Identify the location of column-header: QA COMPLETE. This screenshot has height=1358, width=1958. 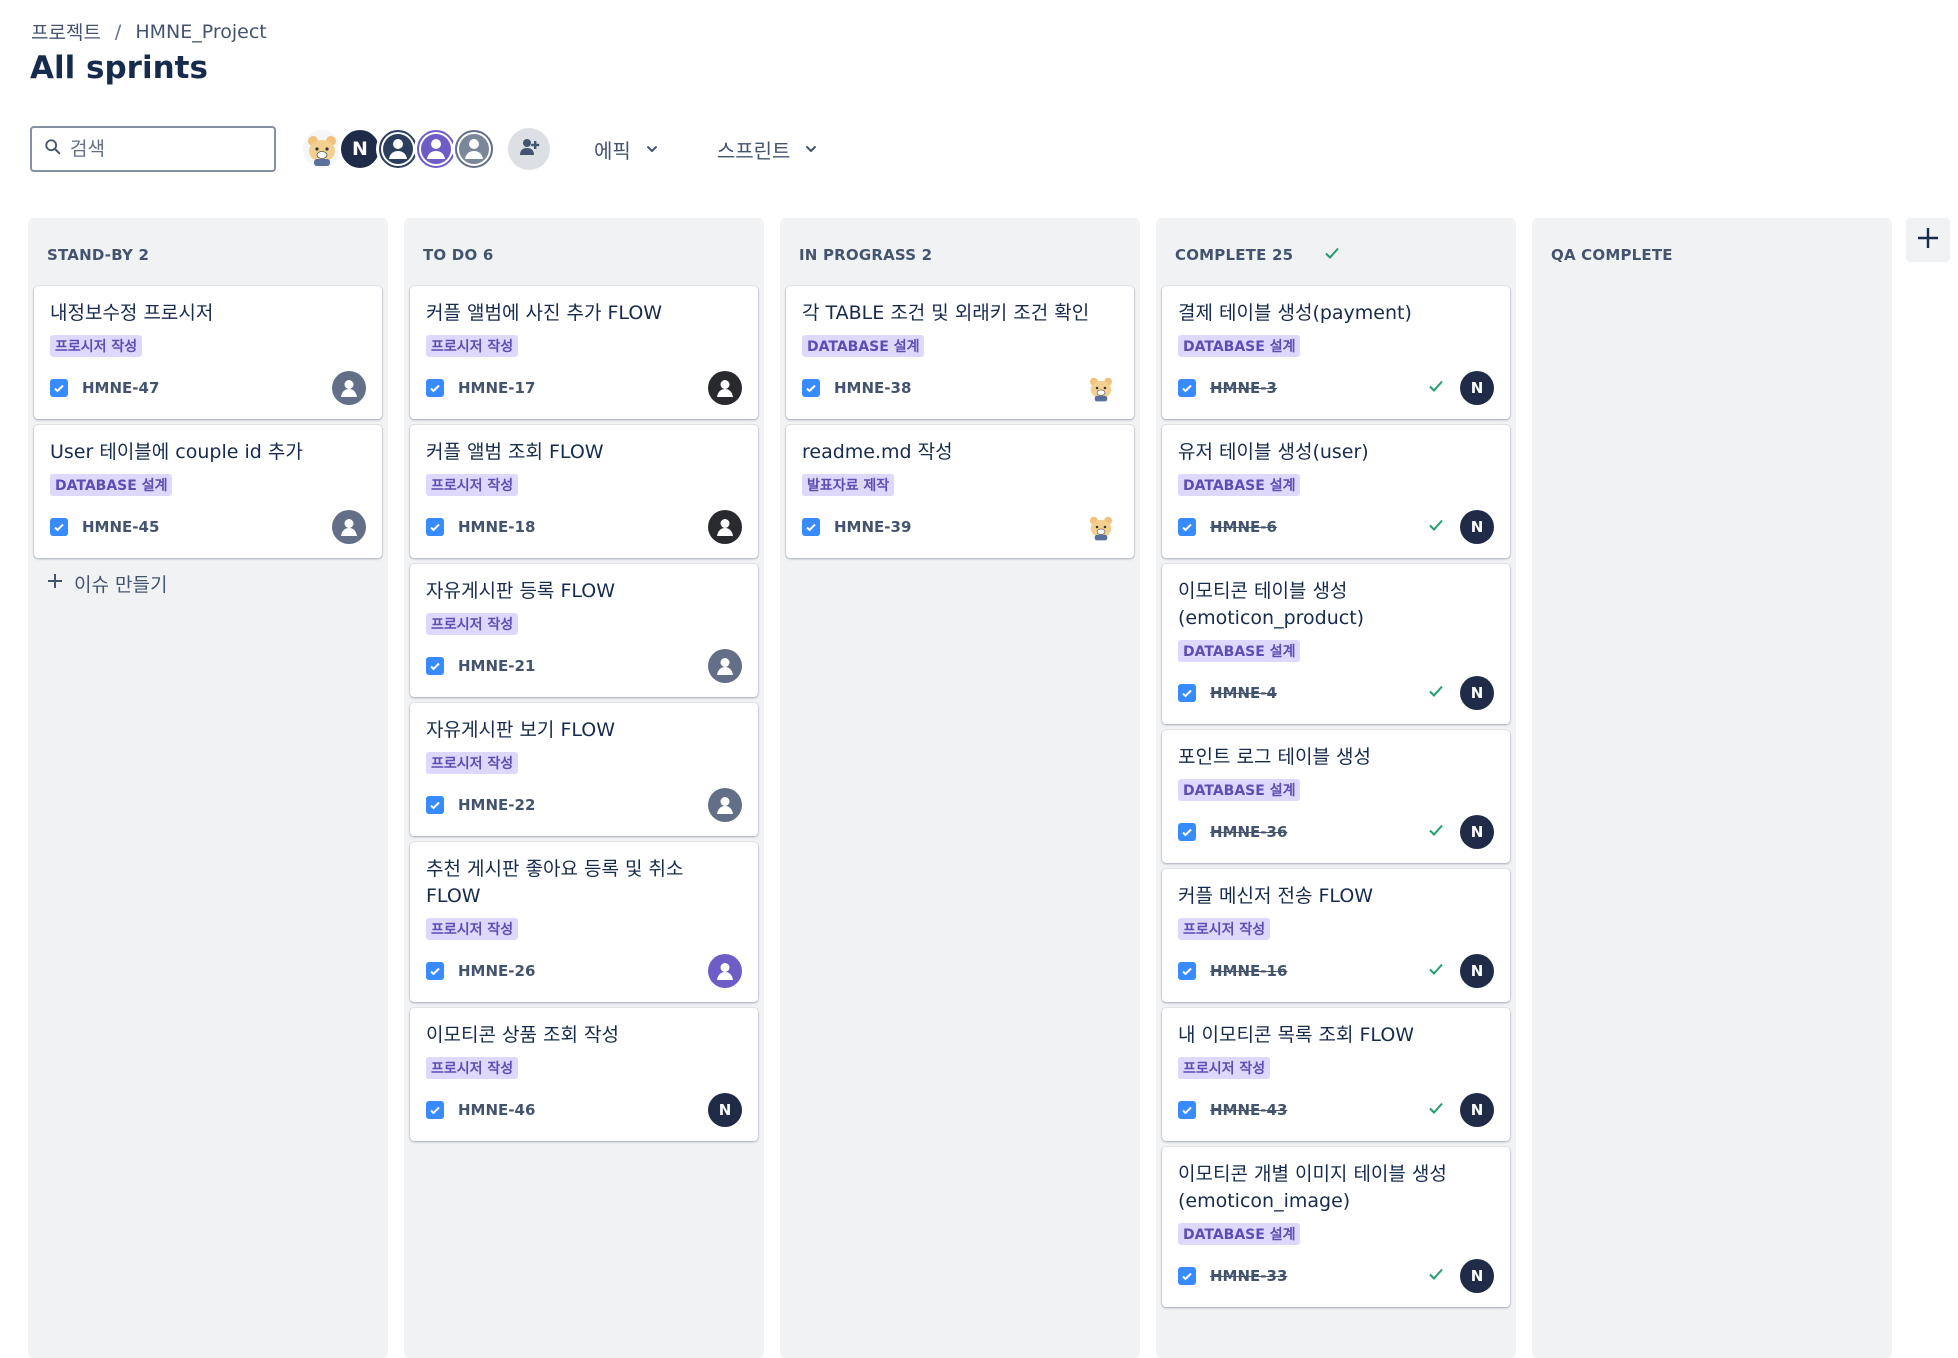
(1712, 255).